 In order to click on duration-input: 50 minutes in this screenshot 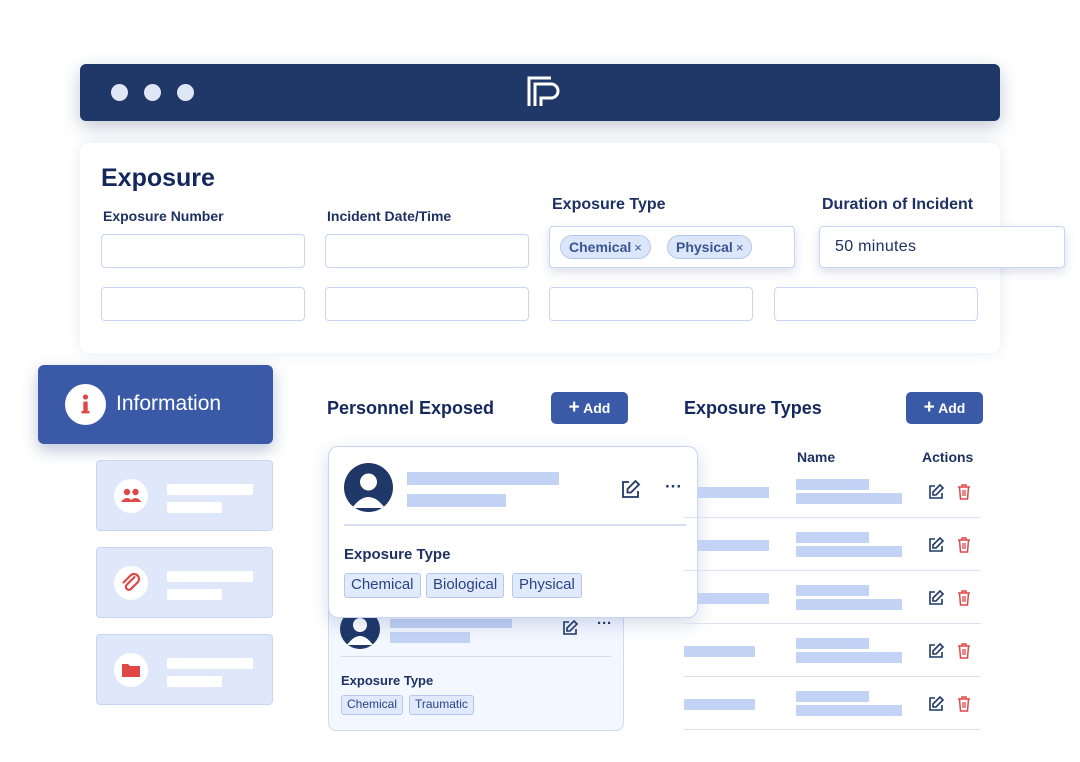, I will do `click(942, 247)`.